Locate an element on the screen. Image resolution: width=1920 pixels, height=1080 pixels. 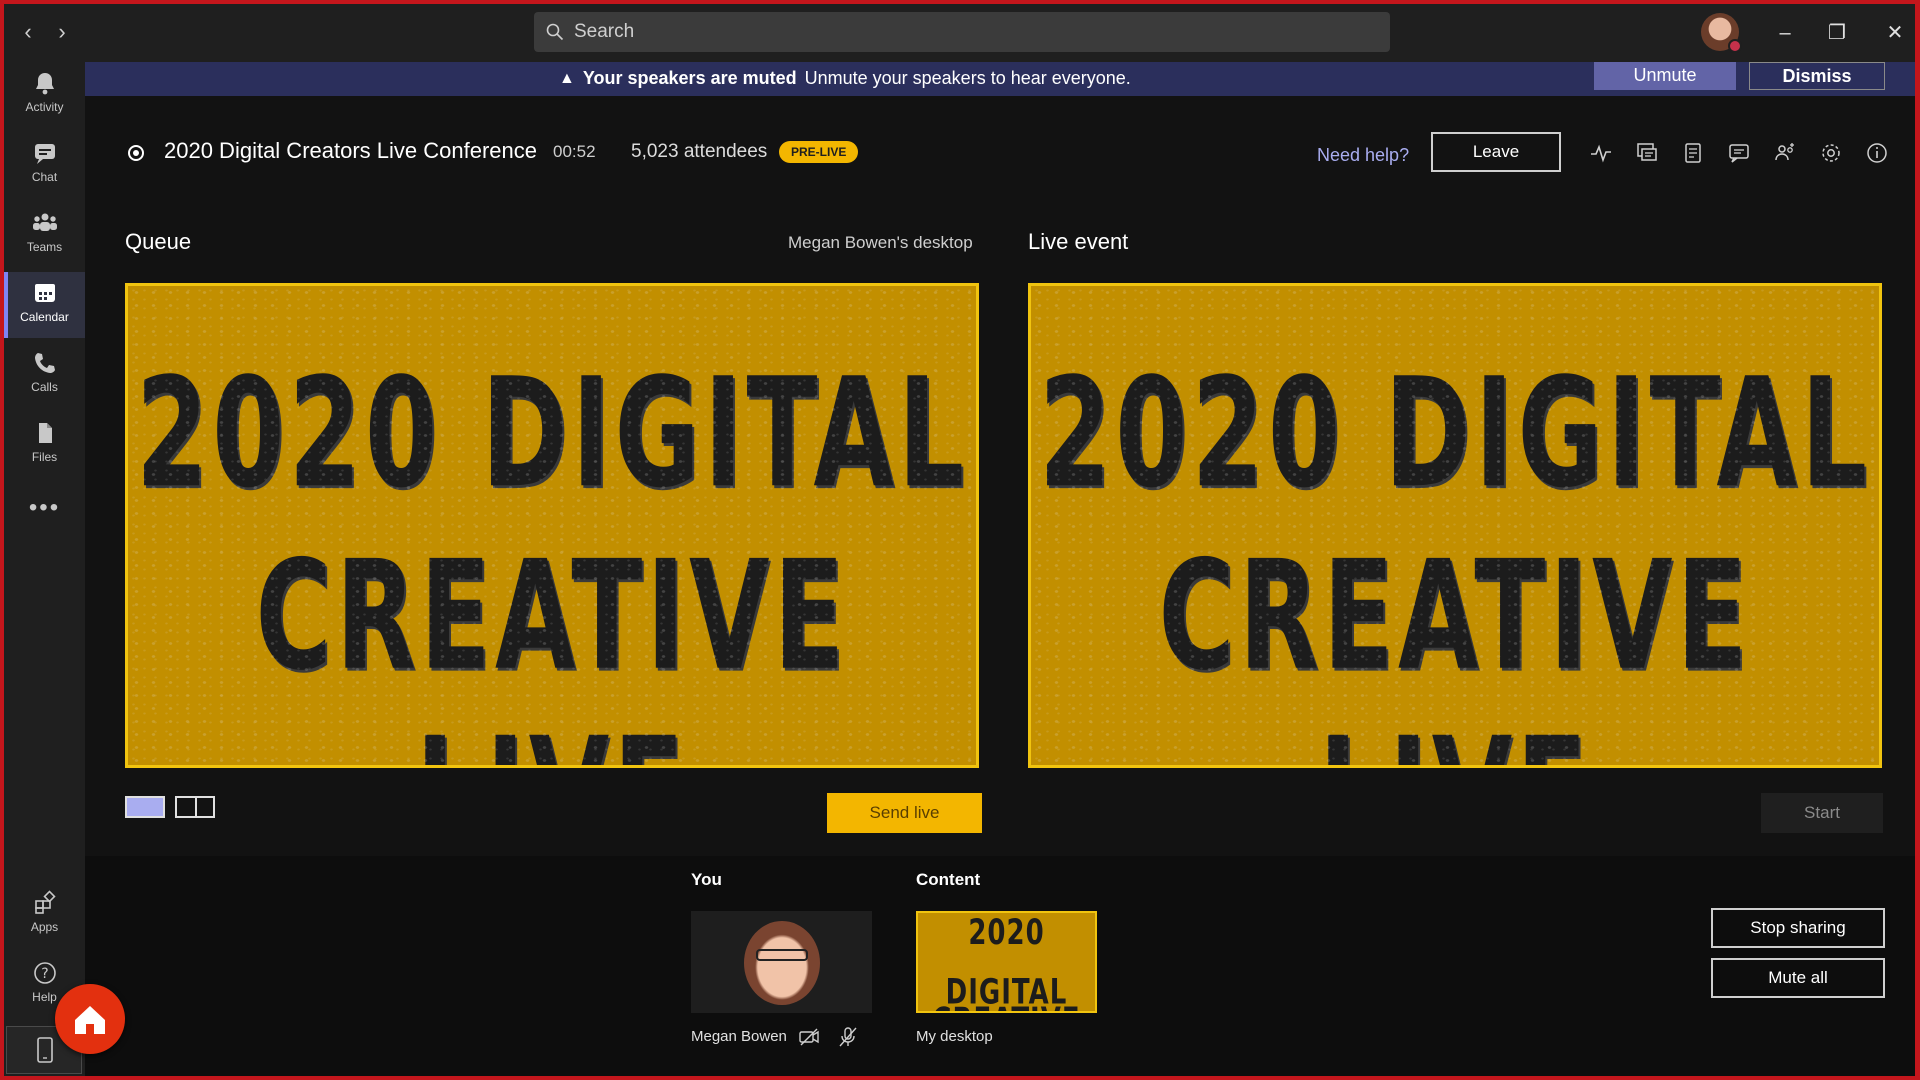
mute-all-button: Mute all is located at coordinates (1798, 978).